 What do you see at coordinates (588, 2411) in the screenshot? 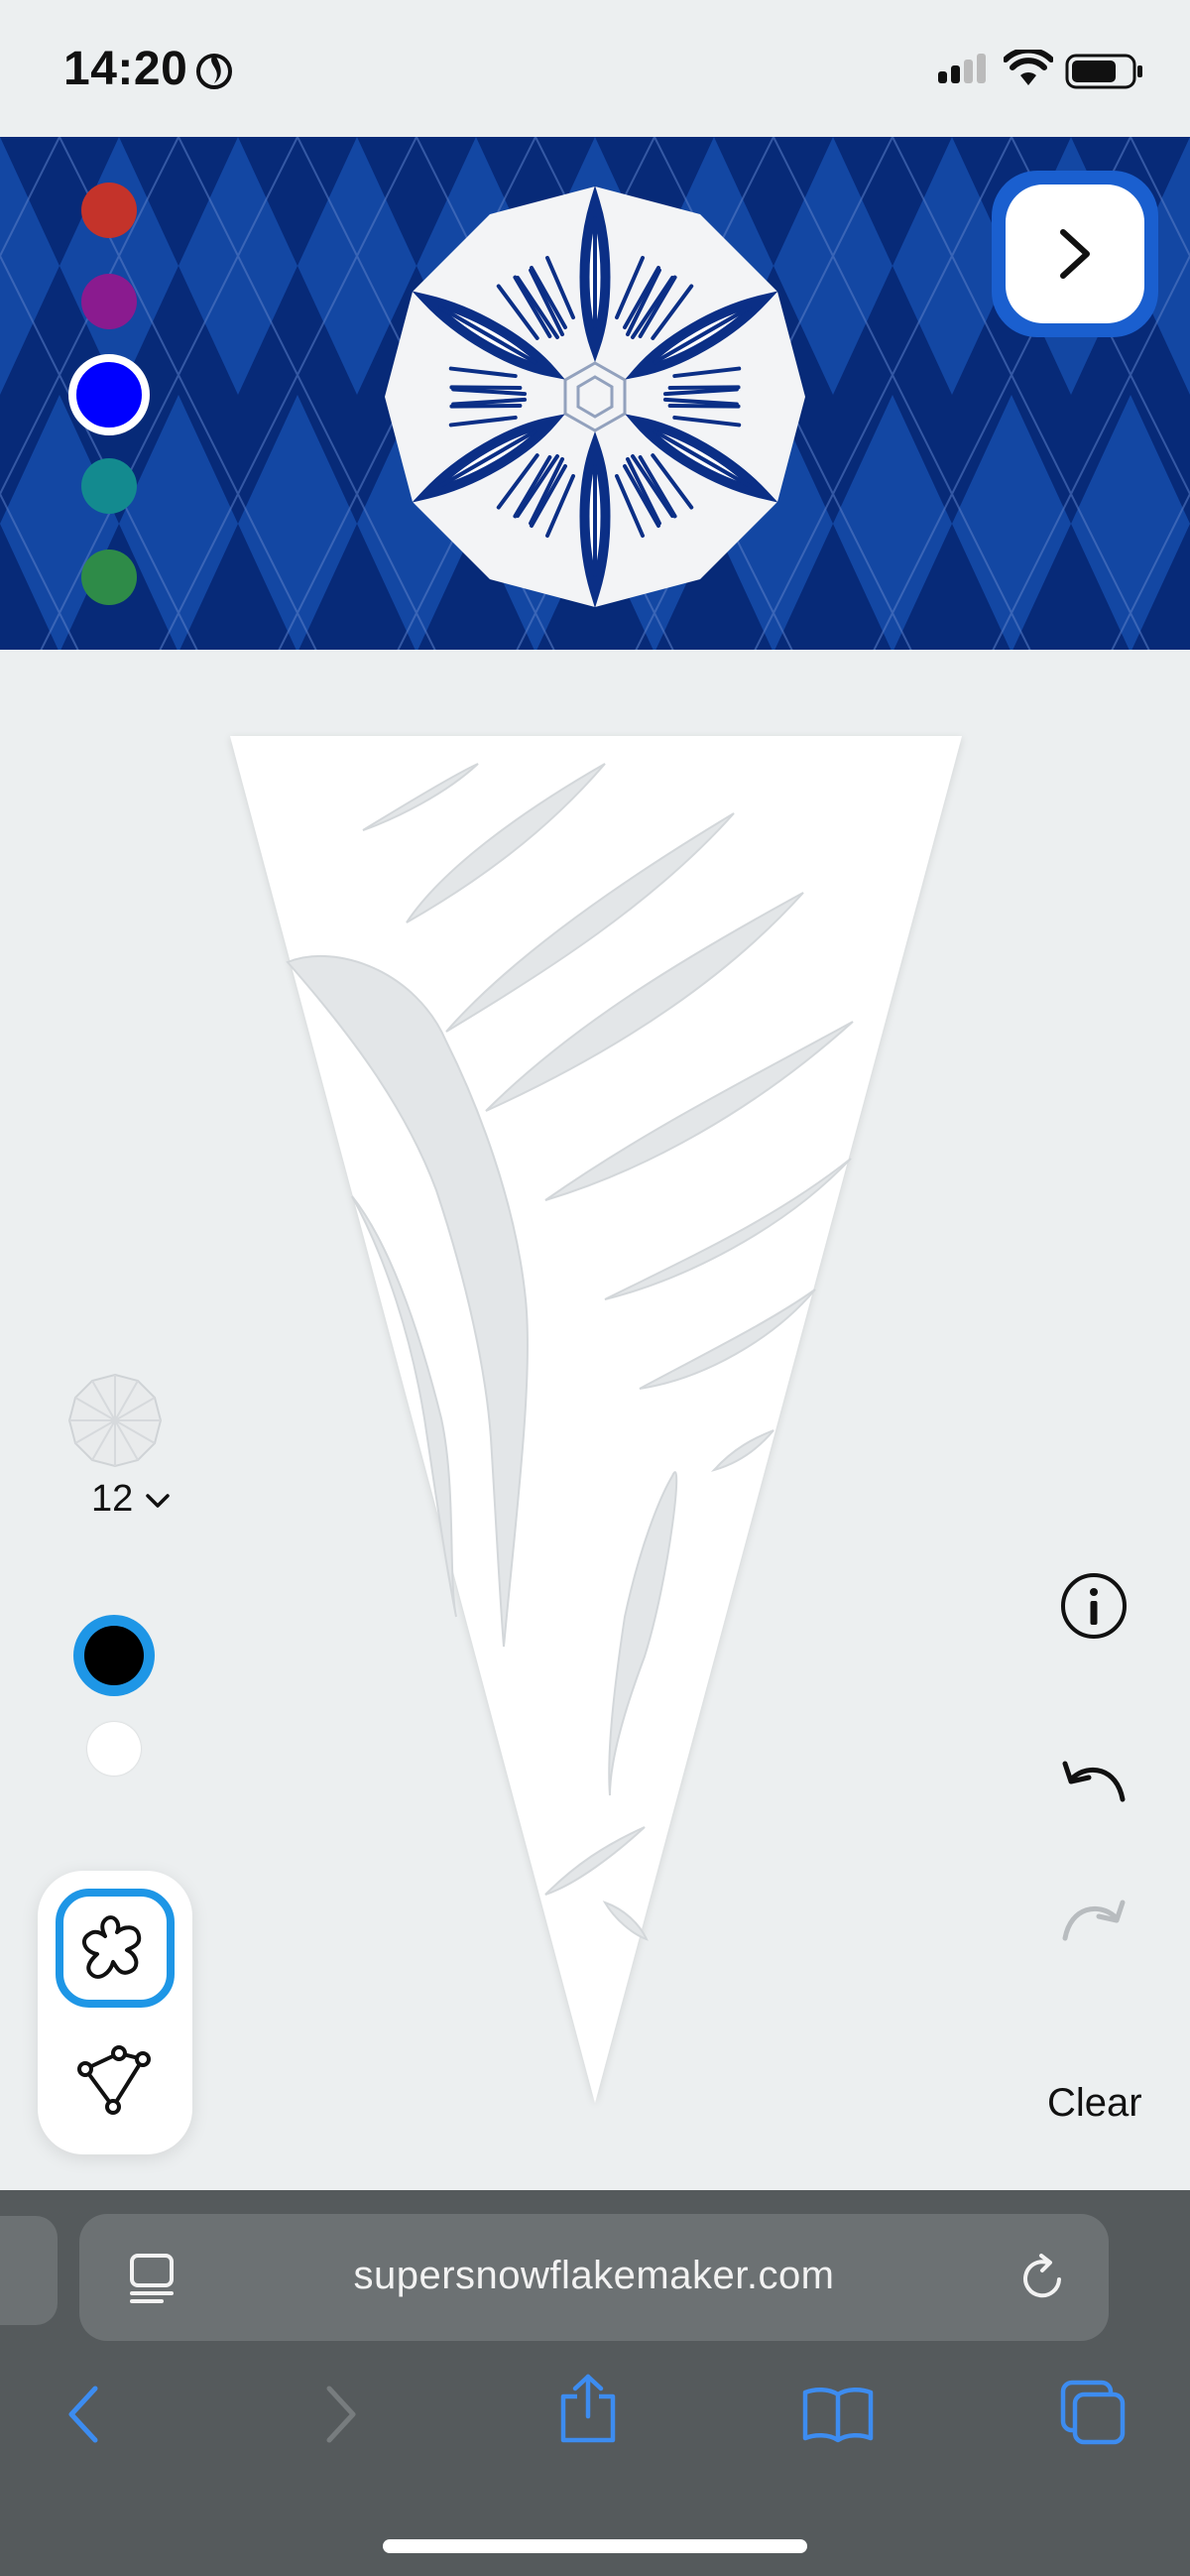
I see `share-icon` at bounding box center [588, 2411].